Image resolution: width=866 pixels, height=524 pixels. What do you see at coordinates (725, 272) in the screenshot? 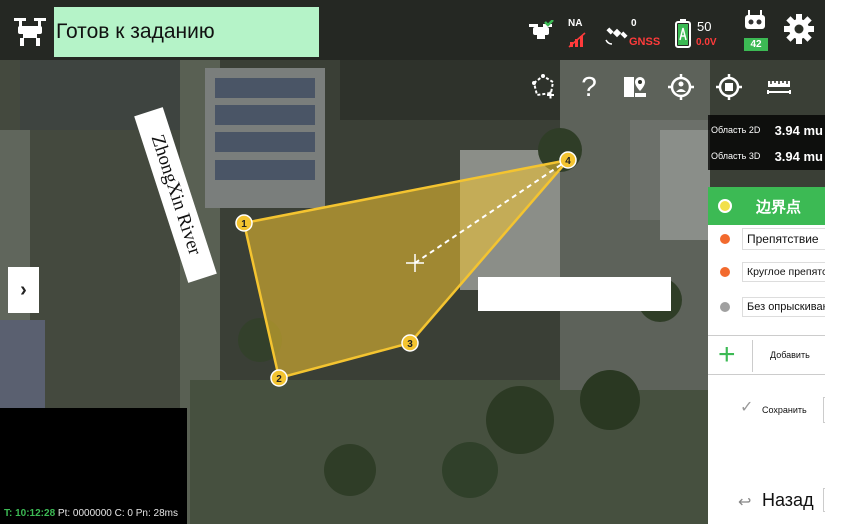
I see `round-obstacle-dot-icon` at bounding box center [725, 272].